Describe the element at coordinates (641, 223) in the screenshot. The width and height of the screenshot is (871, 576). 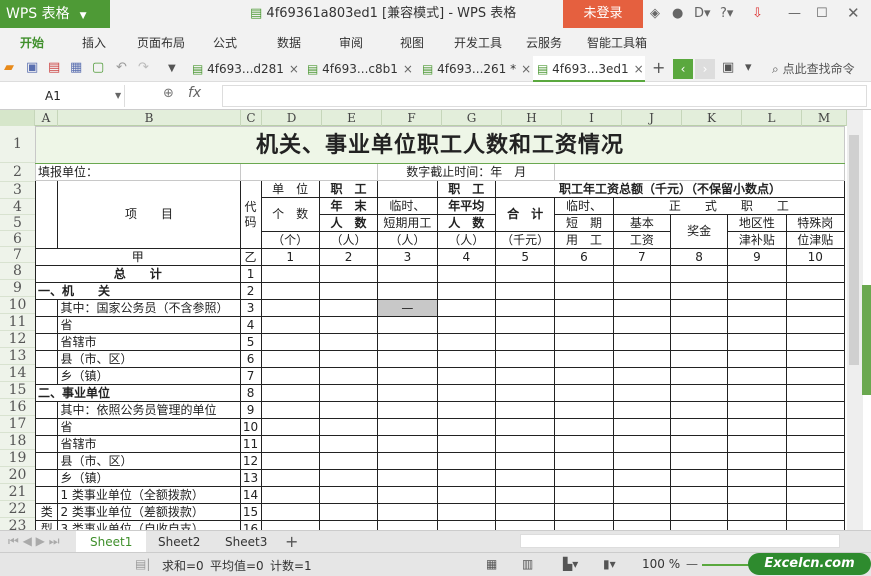
I see `header-basic-wage: 基本` at that location.